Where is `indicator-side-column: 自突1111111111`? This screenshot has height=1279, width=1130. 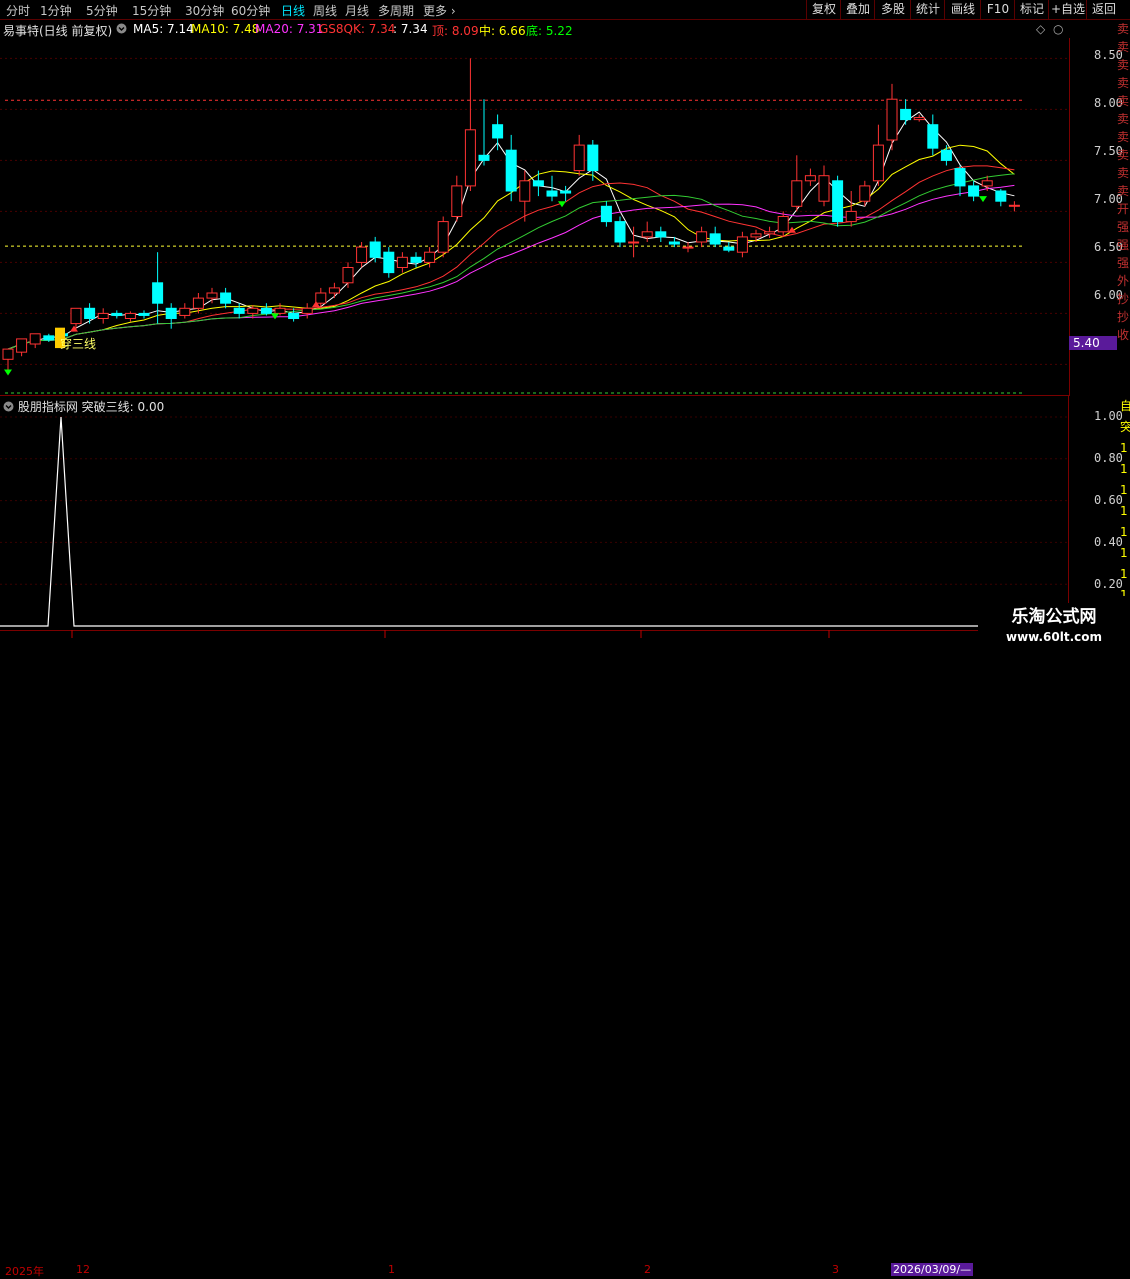 indicator-side-column: 自突1111111111 is located at coordinates (1125, 497).